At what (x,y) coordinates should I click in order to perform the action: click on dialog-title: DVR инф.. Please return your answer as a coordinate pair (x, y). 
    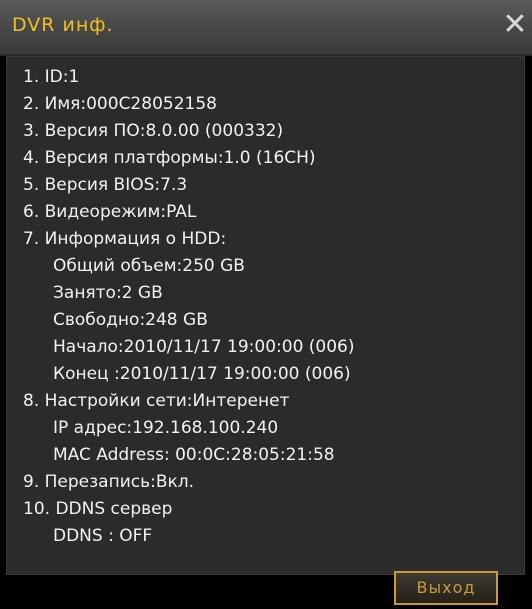
    Looking at the image, I should click on (63, 25).